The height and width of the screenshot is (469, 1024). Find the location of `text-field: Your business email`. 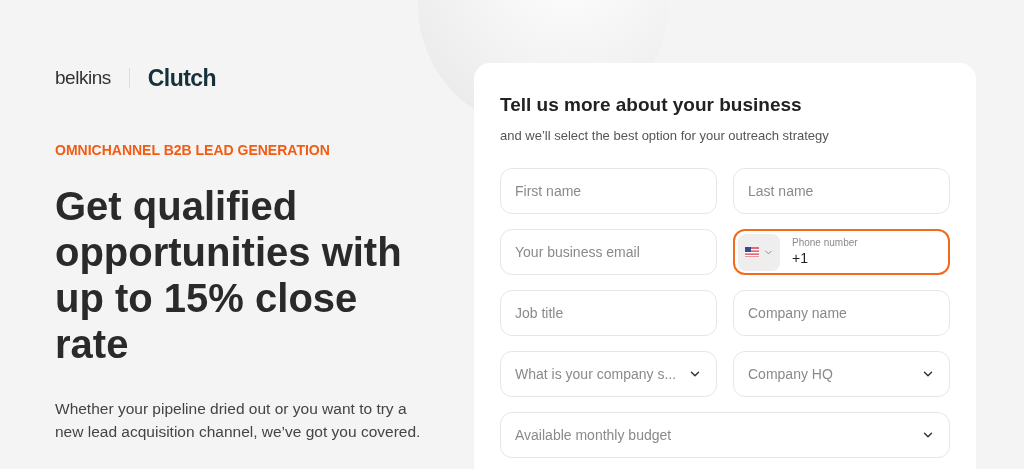

text-field: Your business email is located at coordinates (608, 252).